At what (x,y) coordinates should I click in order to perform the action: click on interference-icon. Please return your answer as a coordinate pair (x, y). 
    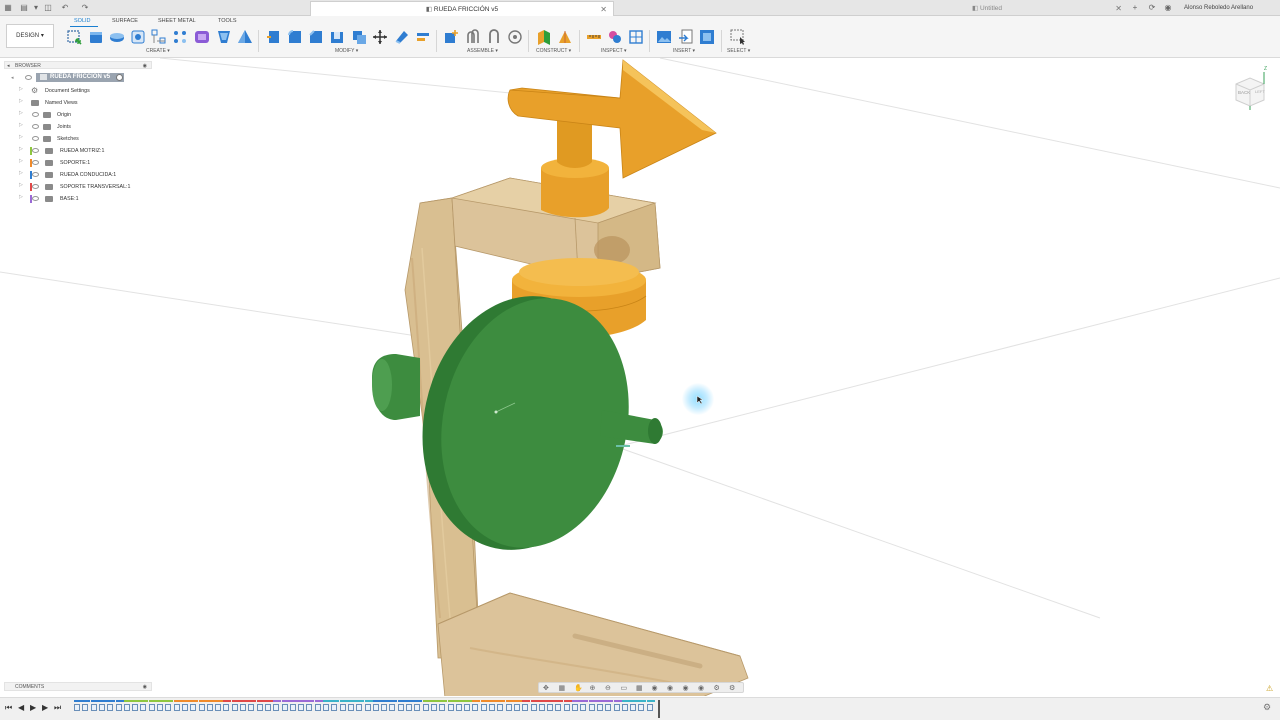
    Looking at the image, I should click on (615, 37).